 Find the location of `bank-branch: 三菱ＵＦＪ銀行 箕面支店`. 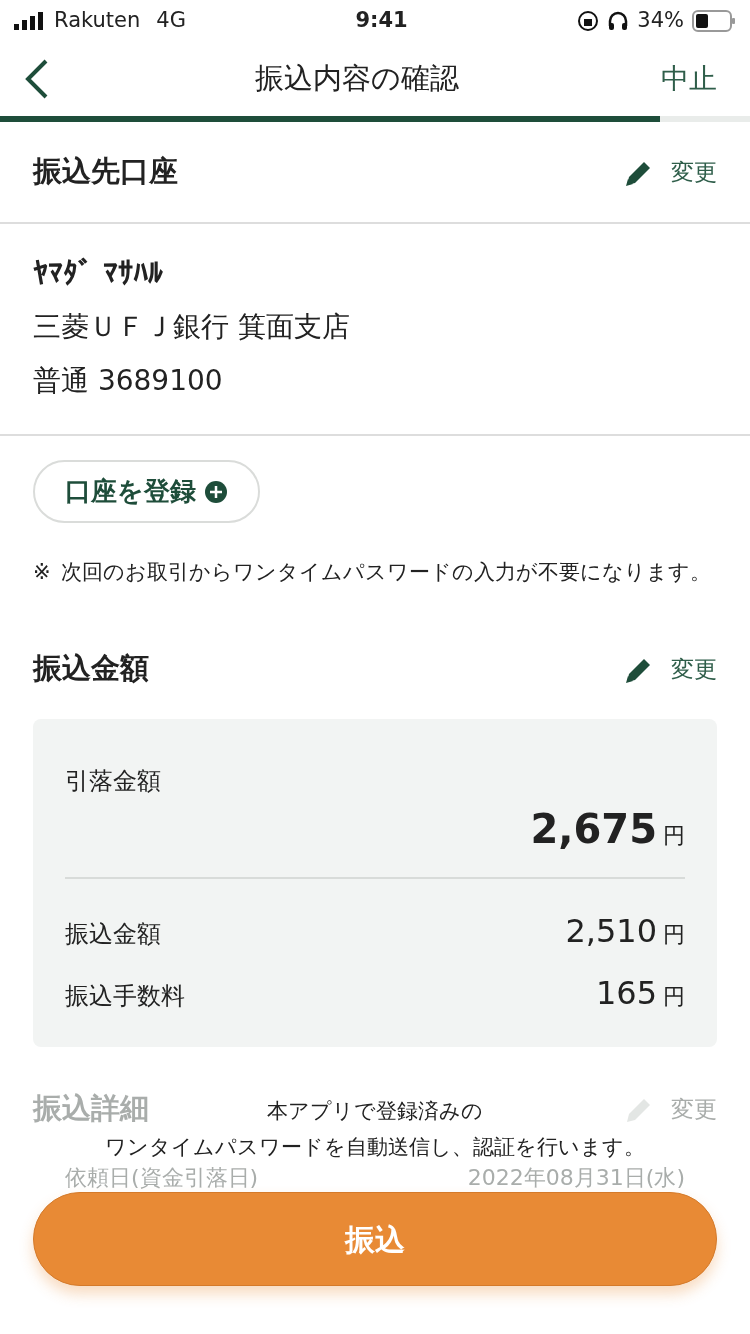

bank-branch: 三菱ＵＦＪ銀行 箕面支店 is located at coordinates (192, 327).